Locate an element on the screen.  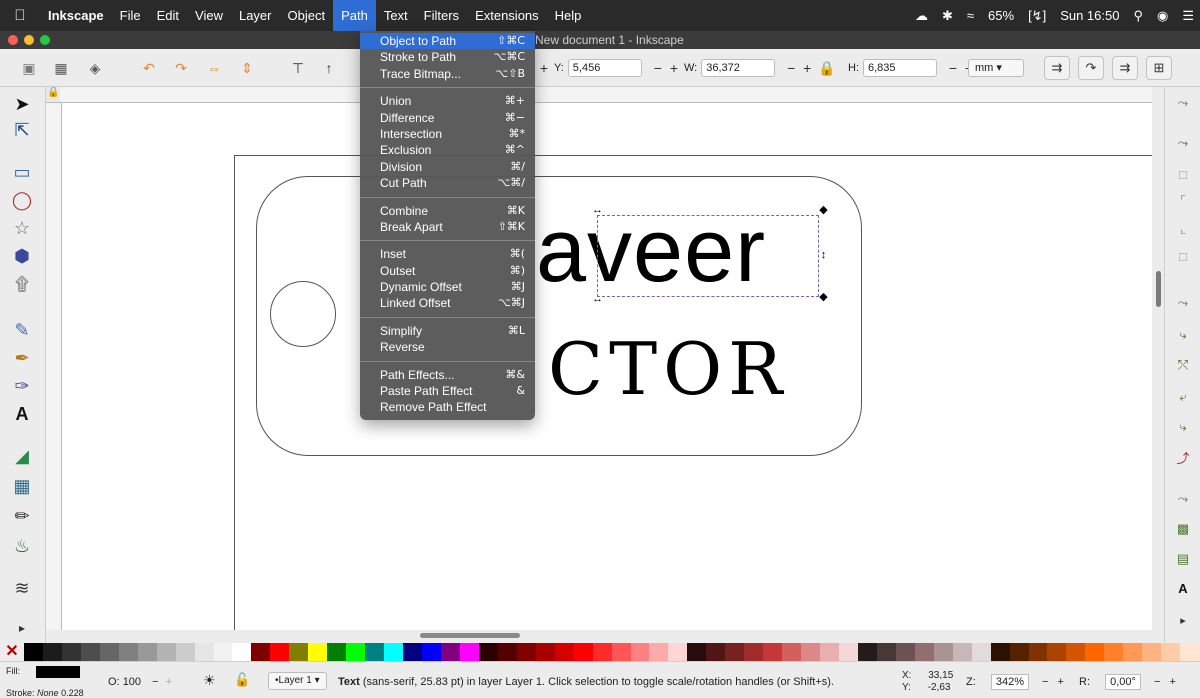
menu-item-dynamic-offset: Dynamic Offset ⌘J is located at coordinates (447, 287).